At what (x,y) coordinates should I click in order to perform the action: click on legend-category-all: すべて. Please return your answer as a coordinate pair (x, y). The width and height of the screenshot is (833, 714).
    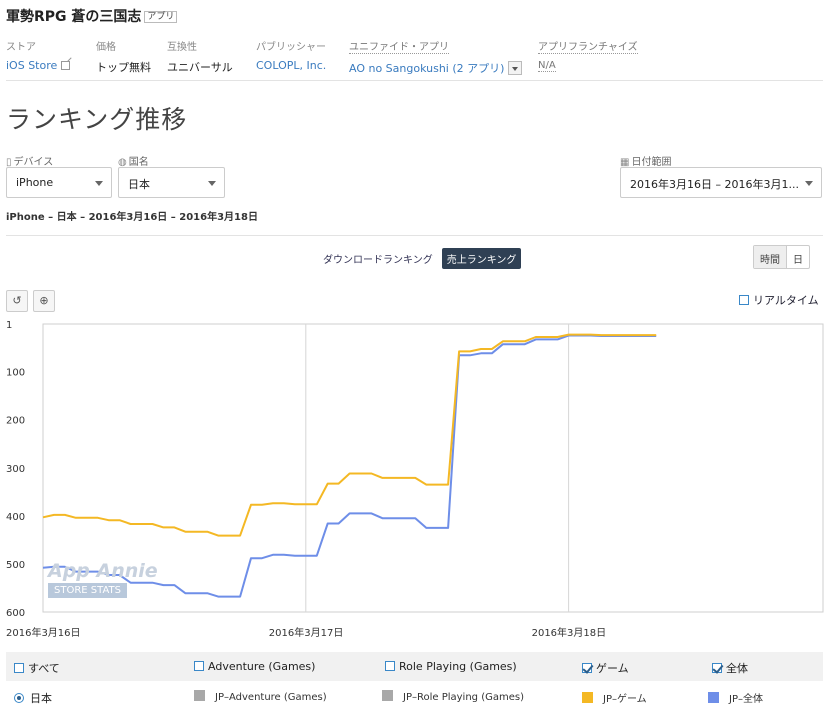
    Looking at the image, I should click on (37, 668).